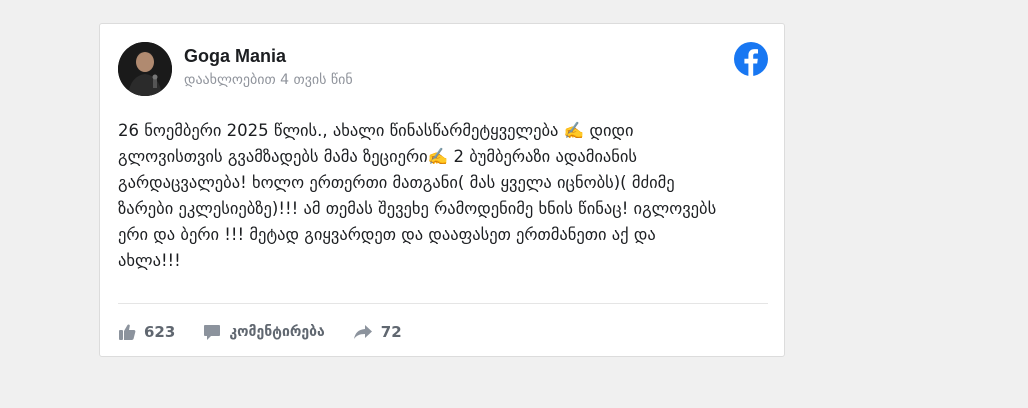  What do you see at coordinates (443, 303) in the screenshot?
I see `divider` at bounding box center [443, 303].